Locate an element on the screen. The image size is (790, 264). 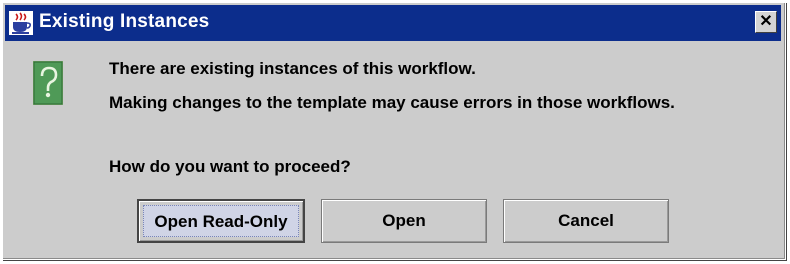
close-button: ✕ is located at coordinates (766, 22).